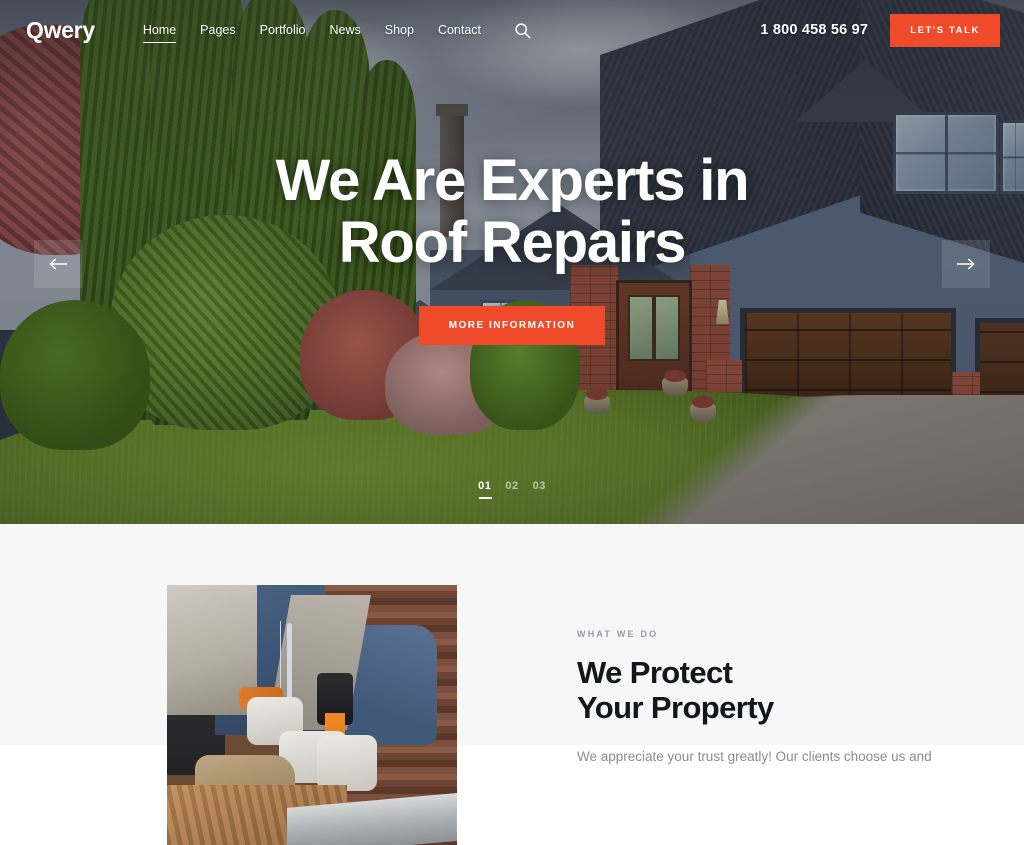  Describe the element at coordinates (522, 30) in the screenshot. I see `search-icon` at that location.